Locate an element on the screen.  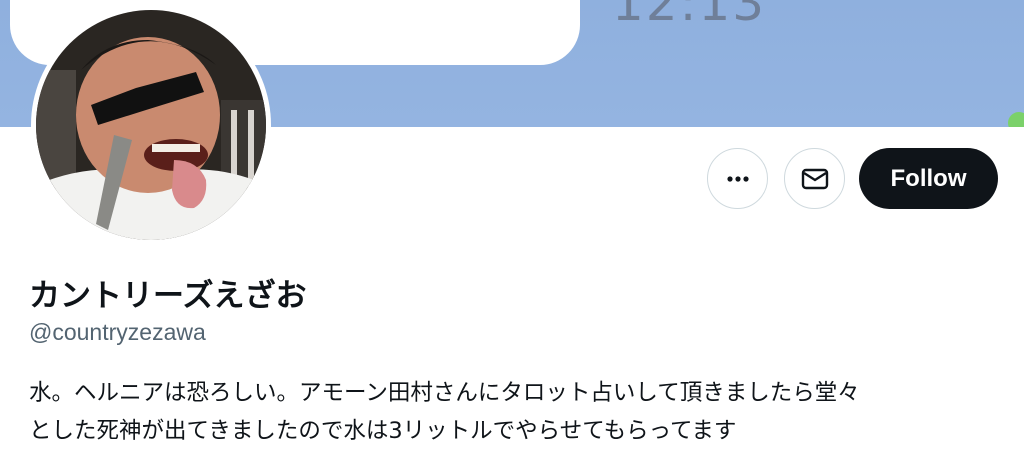
message-button is located at coordinates (814, 178).